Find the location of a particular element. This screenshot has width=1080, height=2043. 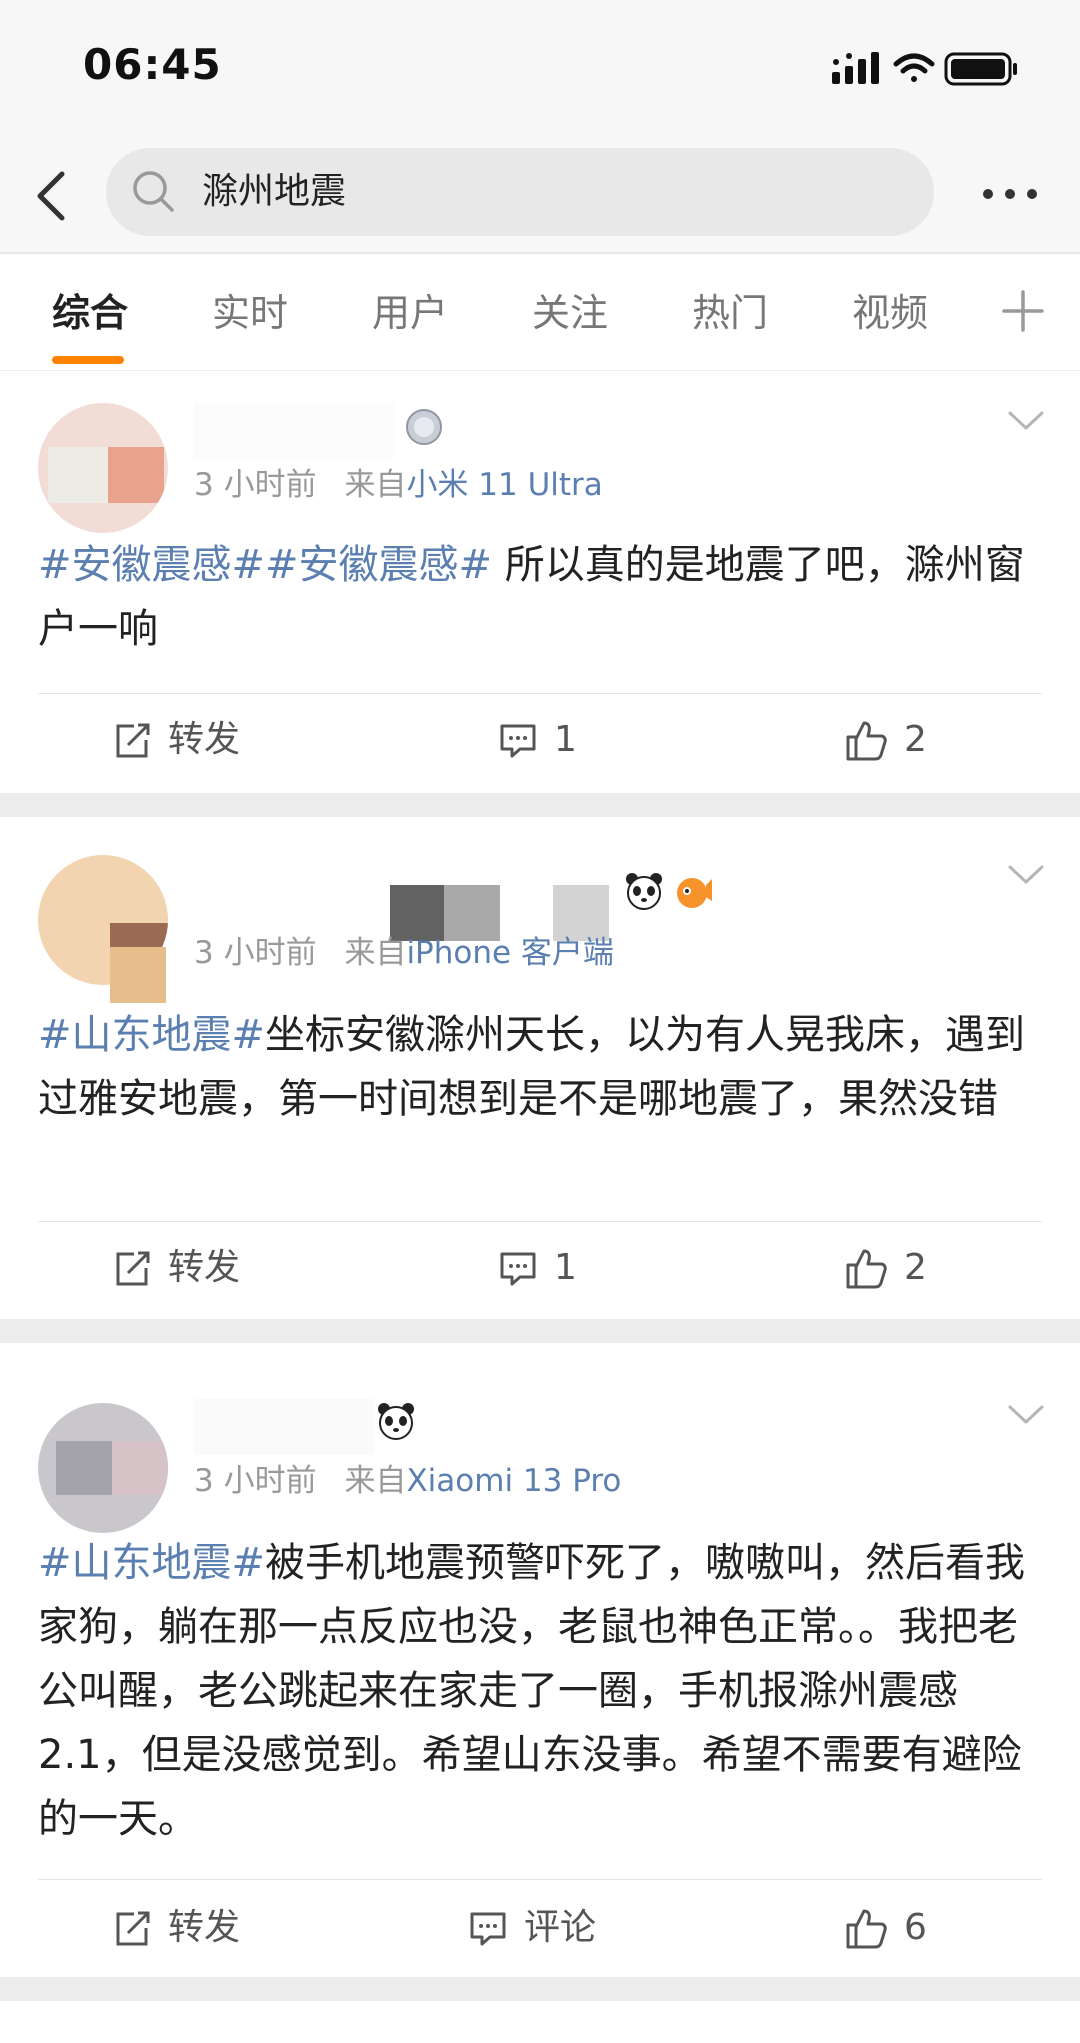

post-meta: 3 小时前 来自小米 11 Ultra is located at coordinates (398, 485).